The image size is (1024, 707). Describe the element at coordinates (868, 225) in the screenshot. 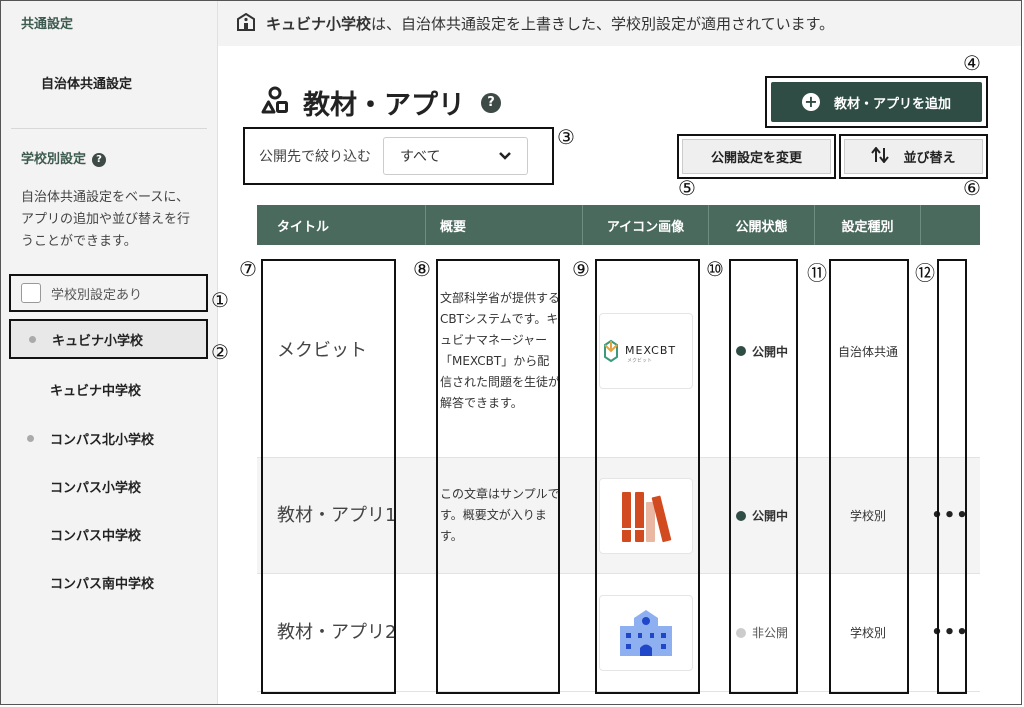

I see `column-header-type: 設定種別` at that location.